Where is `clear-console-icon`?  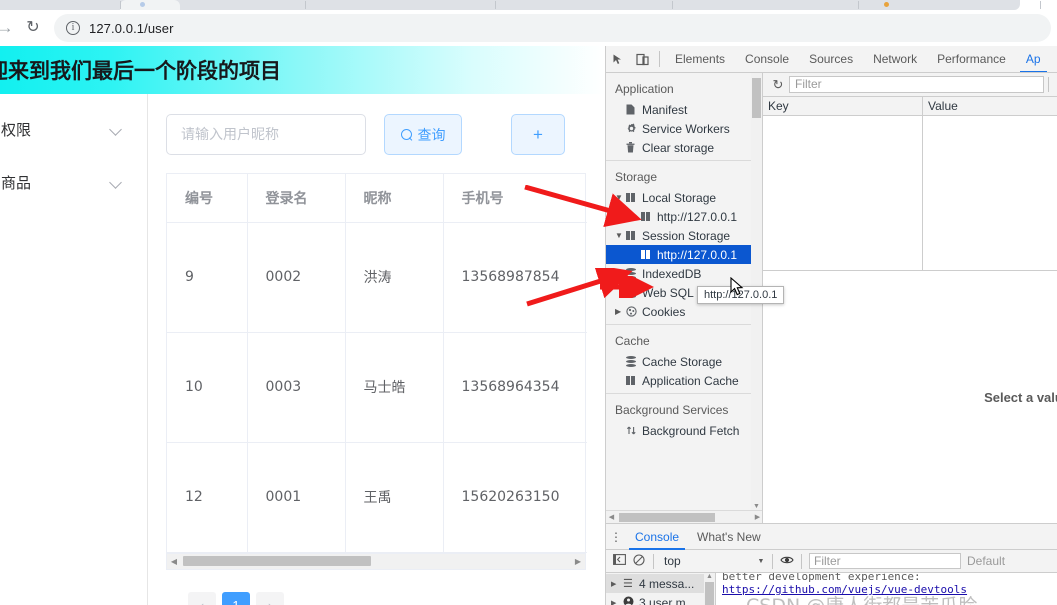
clear-console-icon is located at coordinates (639, 561).